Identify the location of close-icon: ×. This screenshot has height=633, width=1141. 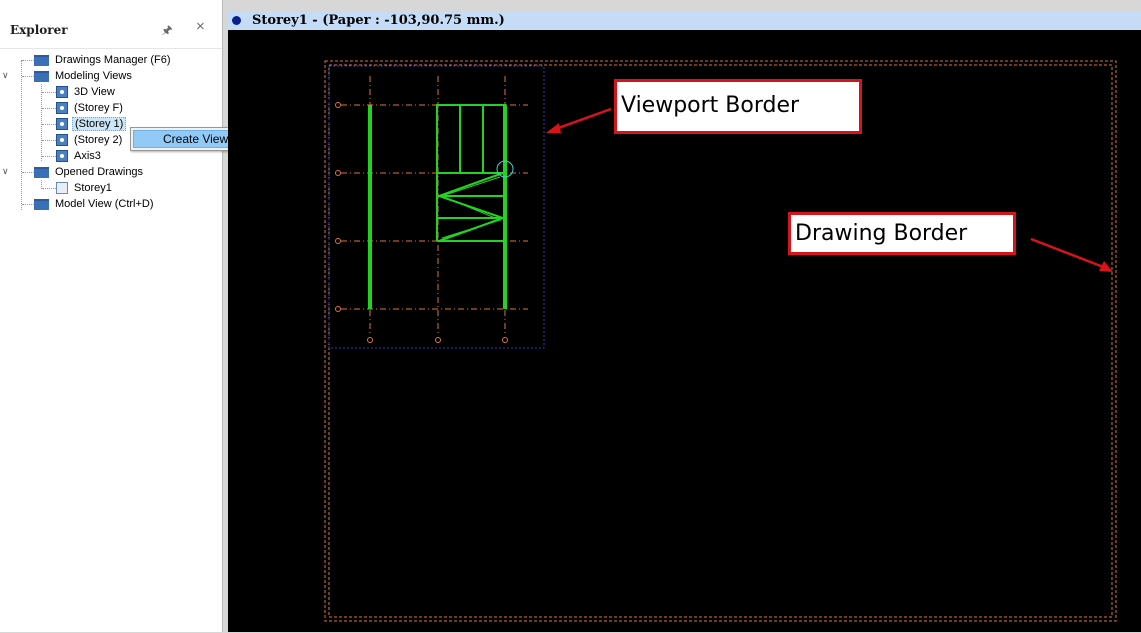
(200, 26).